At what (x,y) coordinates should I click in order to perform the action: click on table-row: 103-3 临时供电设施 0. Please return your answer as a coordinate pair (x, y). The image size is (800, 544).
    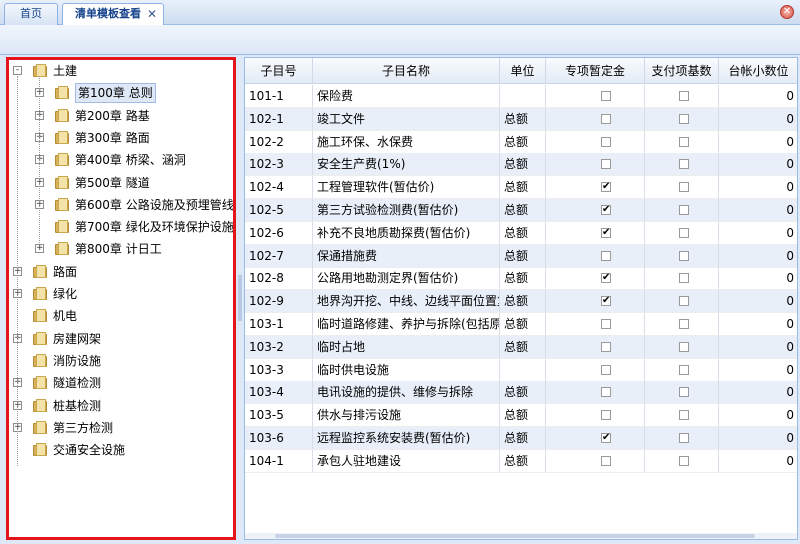
    Looking at the image, I should click on (521, 370).